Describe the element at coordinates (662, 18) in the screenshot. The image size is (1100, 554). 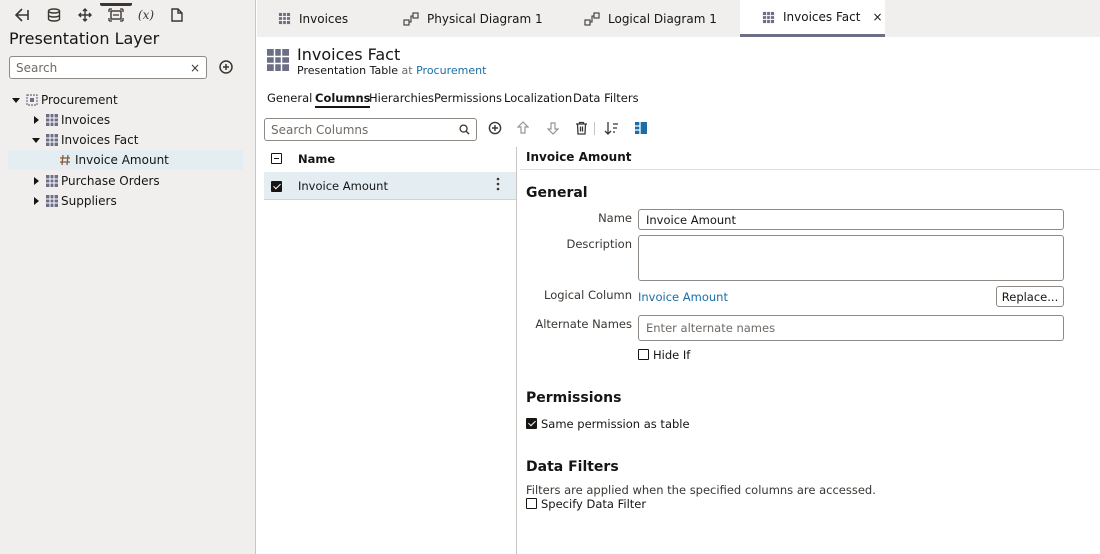
I see `tab-label: Logical Diagram 1` at that location.